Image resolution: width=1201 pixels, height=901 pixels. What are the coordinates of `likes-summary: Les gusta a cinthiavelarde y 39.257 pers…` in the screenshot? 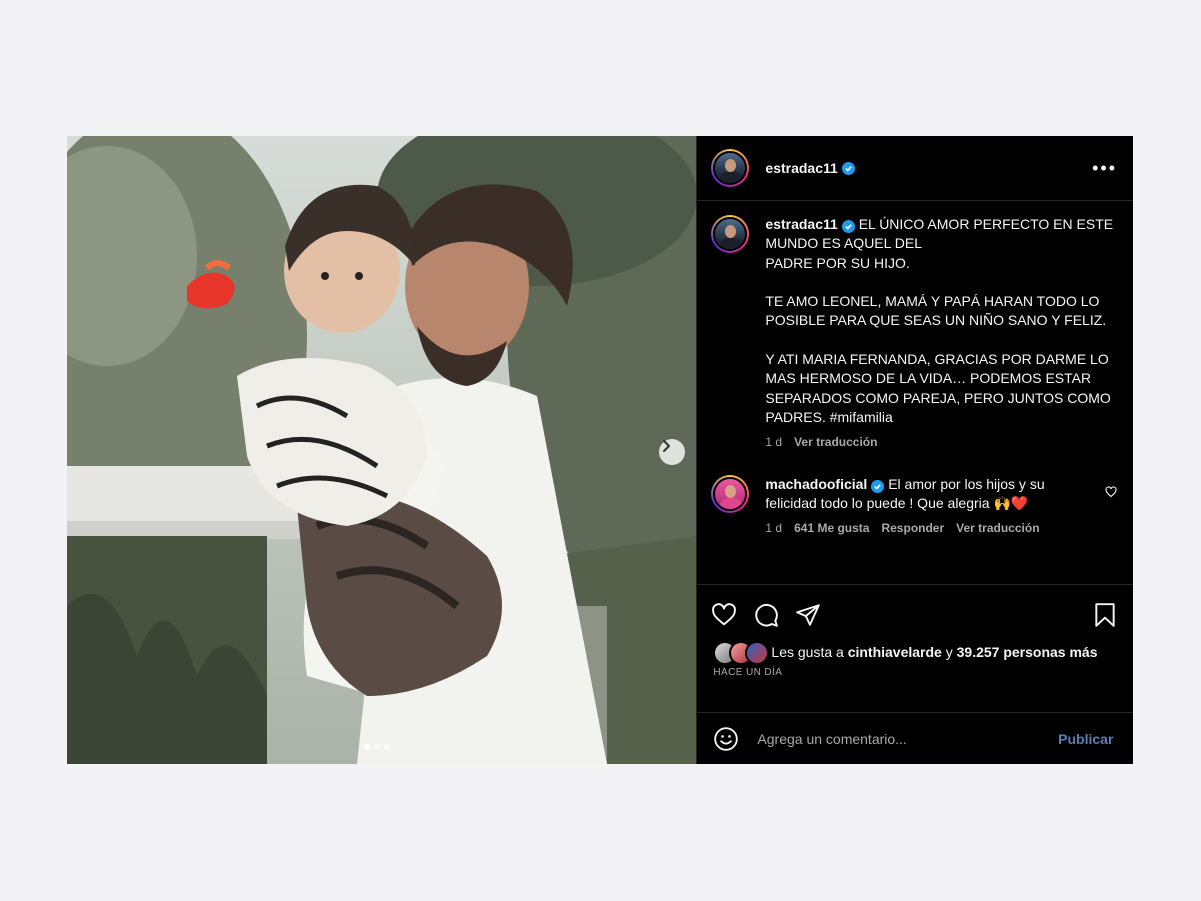 It's located at (915, 647).